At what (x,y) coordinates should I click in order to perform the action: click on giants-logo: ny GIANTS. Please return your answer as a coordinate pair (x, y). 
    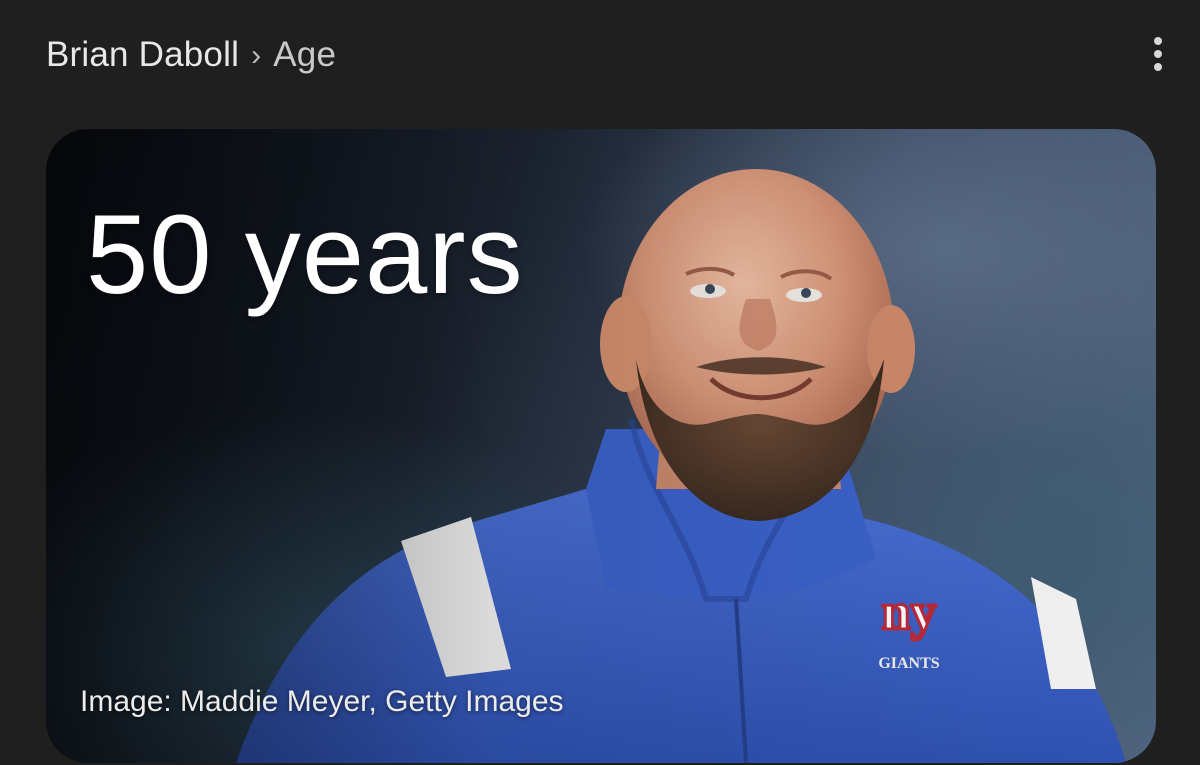
    Looking at the image, I should click on (908, 628).